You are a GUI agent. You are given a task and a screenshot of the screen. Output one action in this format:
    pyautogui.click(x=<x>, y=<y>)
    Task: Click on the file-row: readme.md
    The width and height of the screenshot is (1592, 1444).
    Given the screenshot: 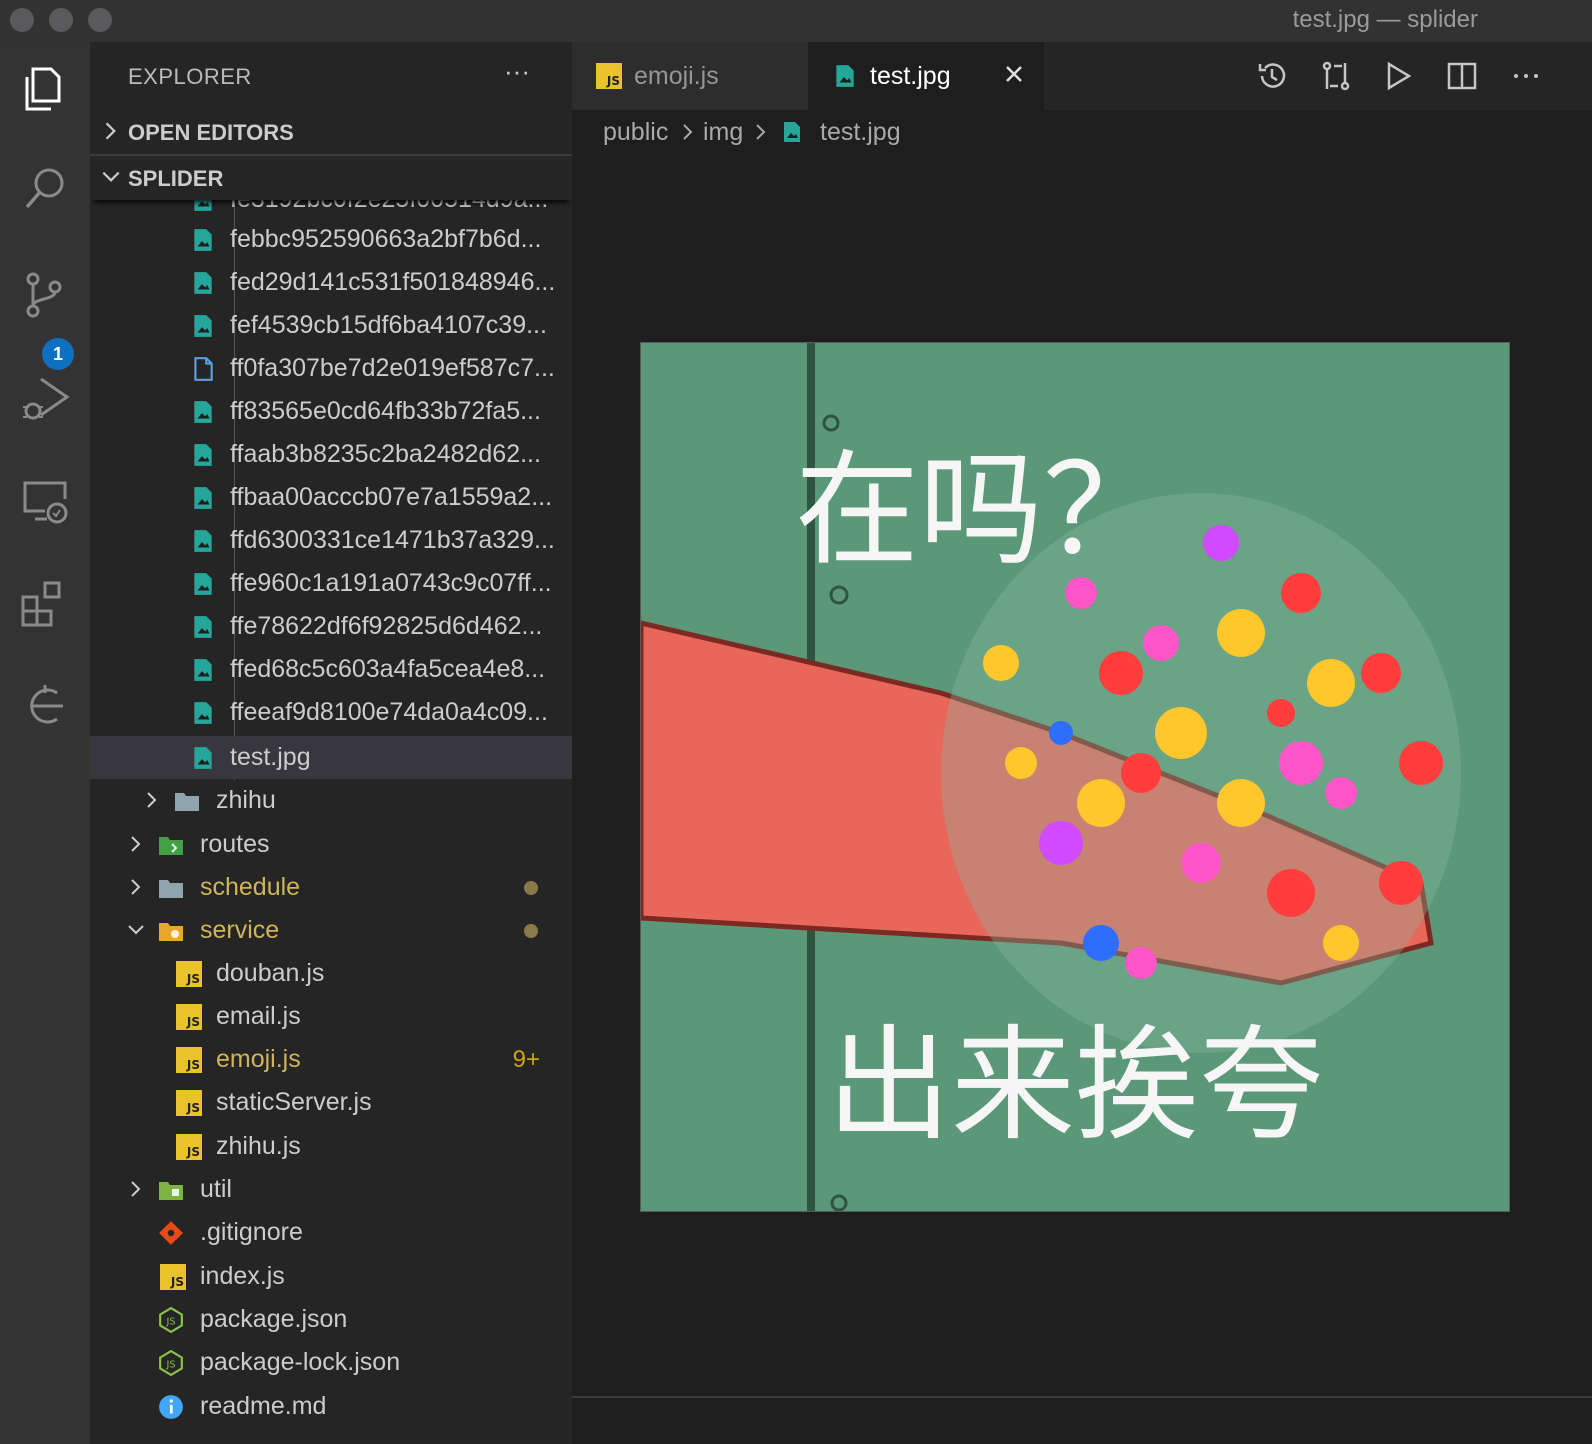 What is the action you would take?
    pyautogui.click(x=331, y=1406)
    